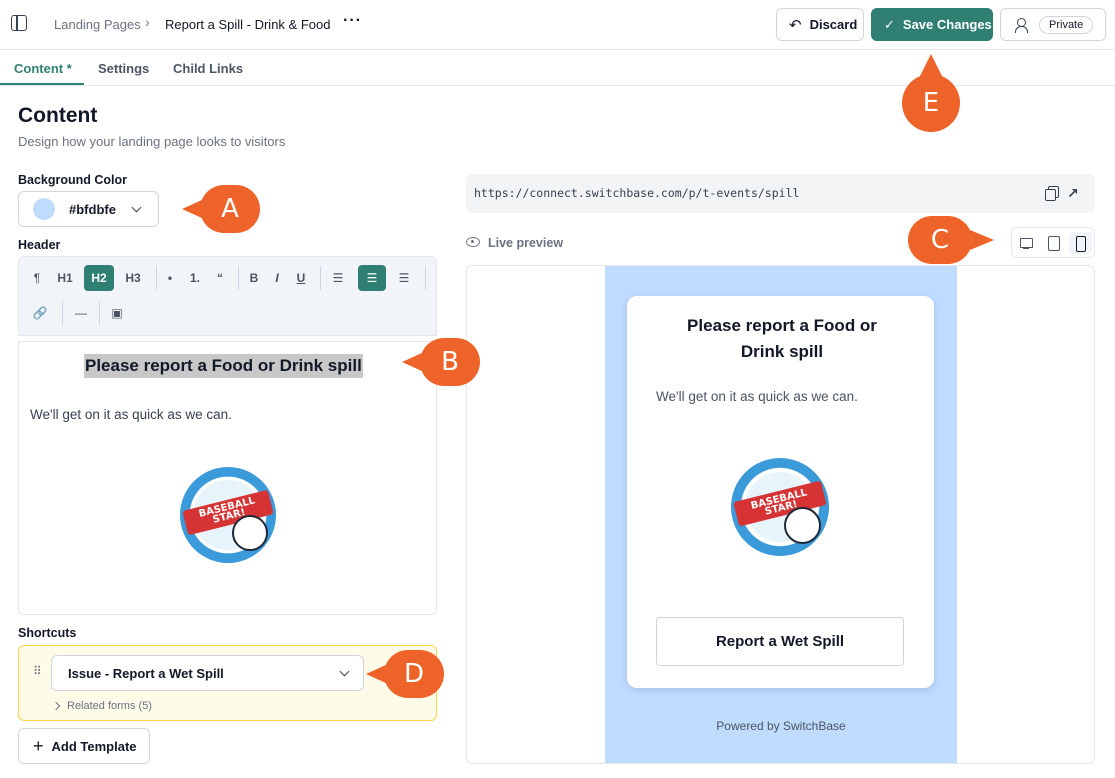 Image resolution: width=1115 pixels, height=778 pixels. What do you see at coordinates (947, 24) in the screenshot?
I see `save-label: Save Changes` at bounding box center [947, 24].